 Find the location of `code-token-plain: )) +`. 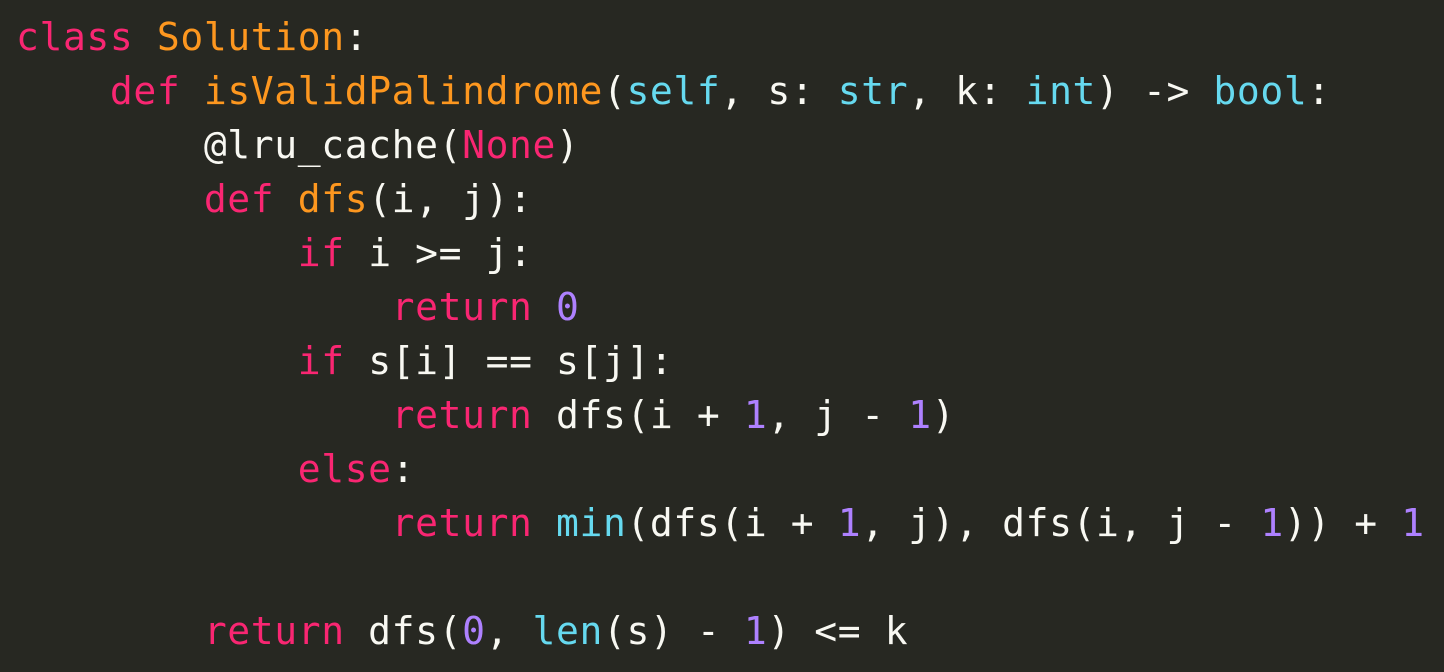

code-token-plain: )) + is located at coordinates (1342, 523).